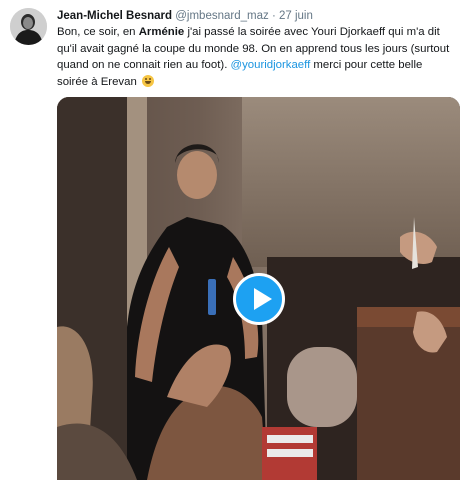  Describe the element at coordinates (296, 16) in the screenshot. I see `tweet-date: 27 juin` at that location.